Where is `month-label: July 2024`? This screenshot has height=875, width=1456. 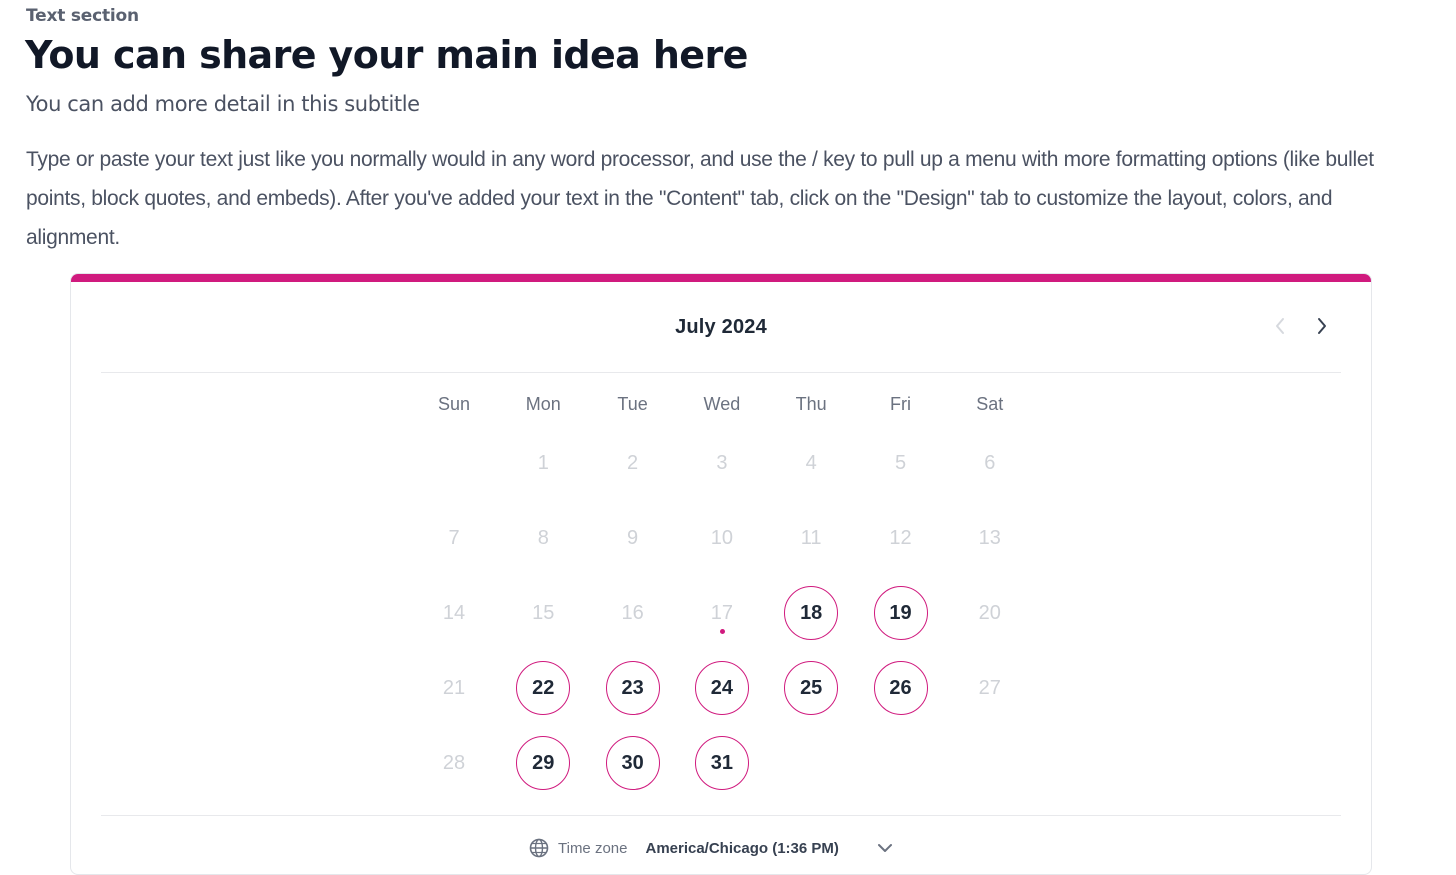
month-label: July 2024 is located at coordinates (721, 327).